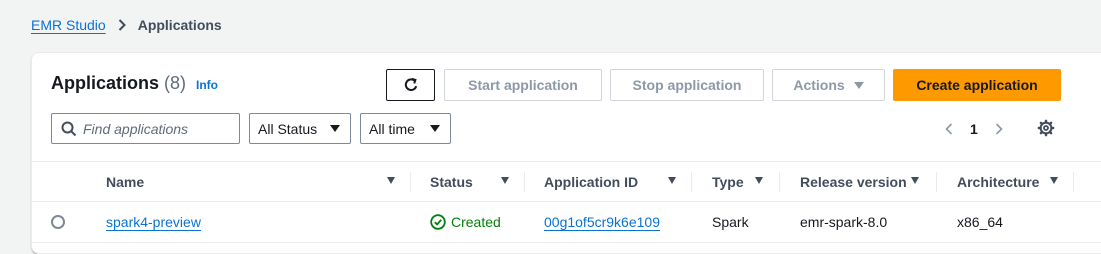  I want to click on release-version-cell: emr-spark-8.0, so click(844, 222).